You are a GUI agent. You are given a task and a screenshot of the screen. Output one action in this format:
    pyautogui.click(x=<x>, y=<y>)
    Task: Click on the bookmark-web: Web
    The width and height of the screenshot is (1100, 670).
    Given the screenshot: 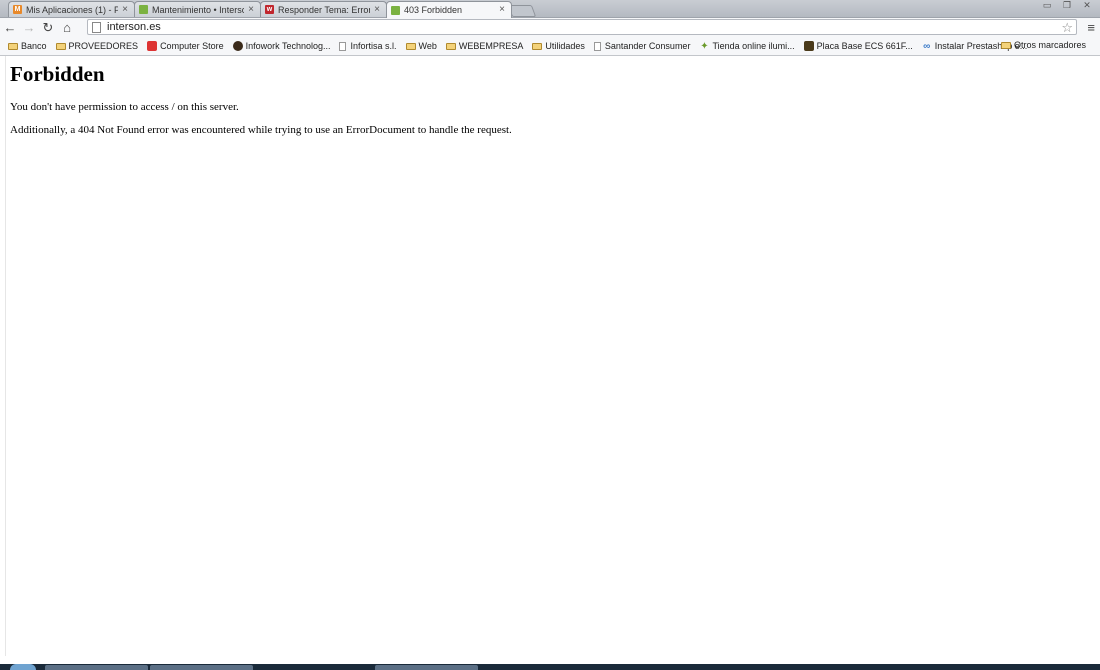 What is the action you would take?
    pyautogui.click(x=421, y=46)
    